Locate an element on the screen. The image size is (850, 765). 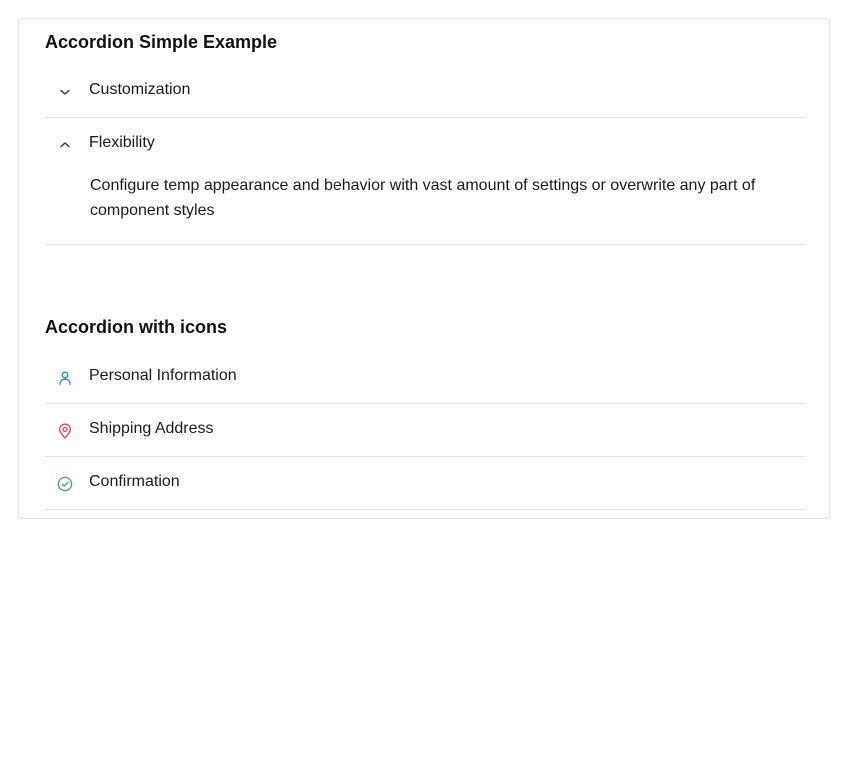
accordion-item-customization: Customization is located at coordinates (425, 91).